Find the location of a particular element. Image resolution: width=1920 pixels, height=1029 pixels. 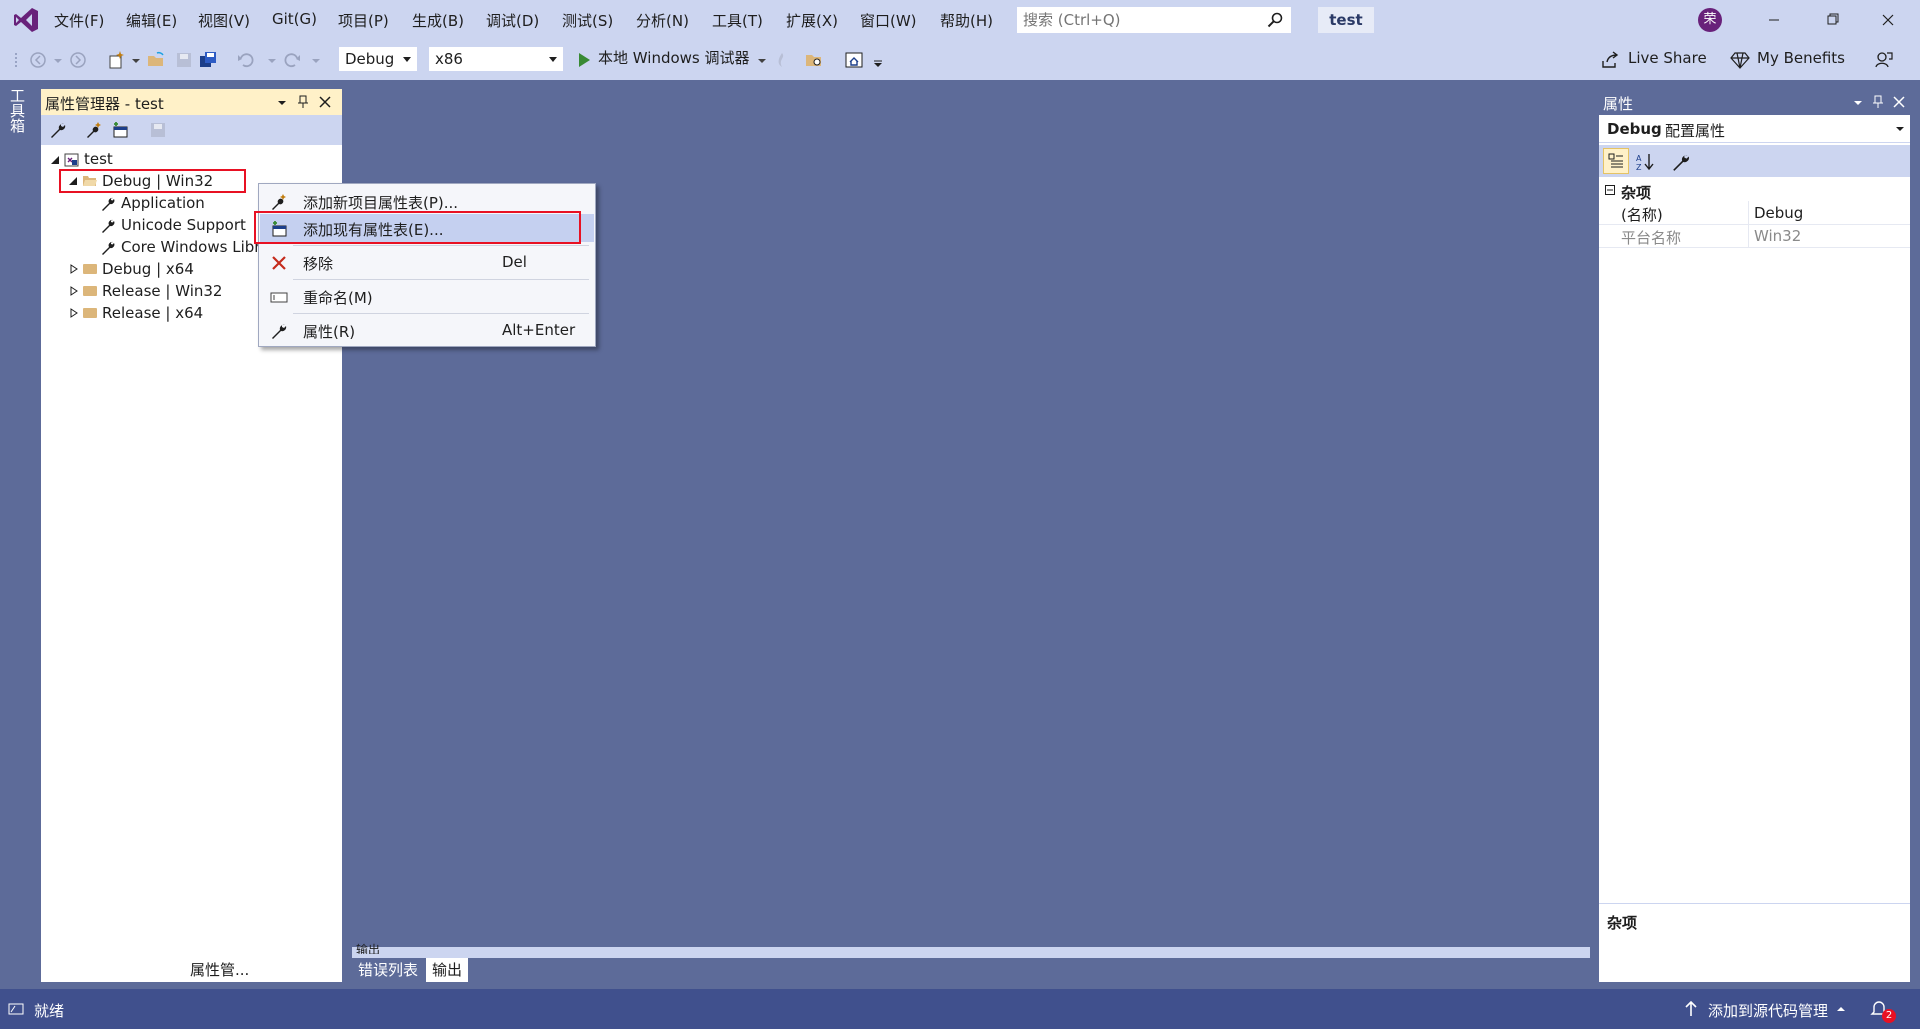

add-new-property-sheet-icon is located at coordinates (94, 130).